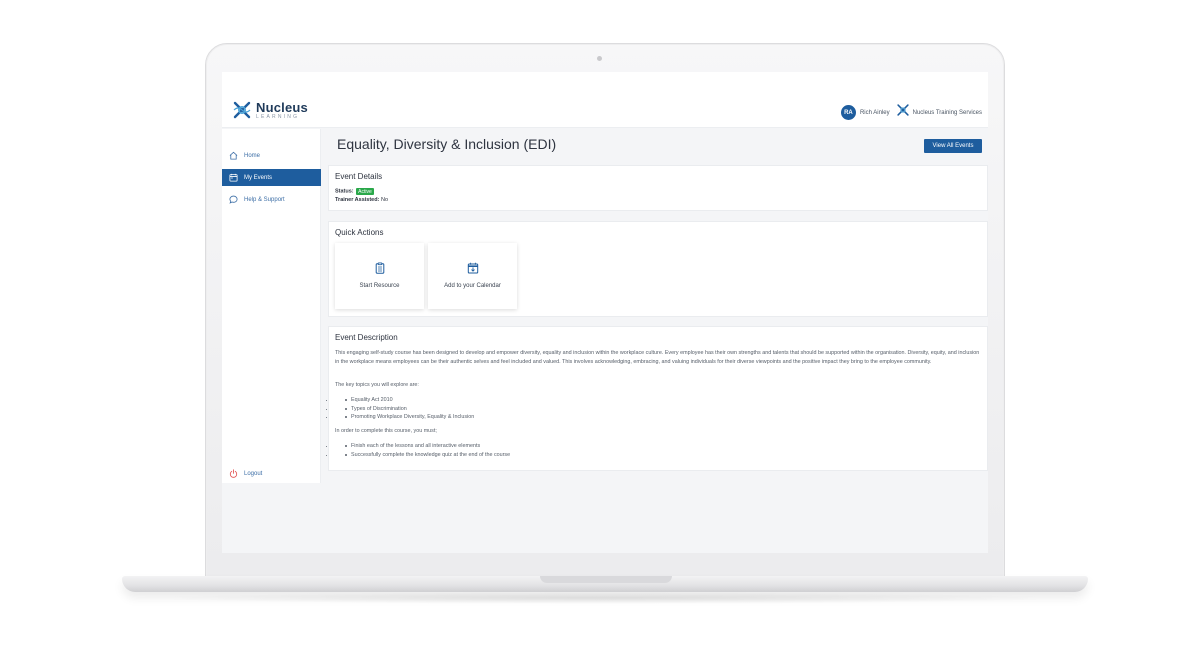  Describe the element at coordinates (447, 144) in the screenshot. I see `page-title: Equality, Diversity & Inclusion (EDI)` at that location.